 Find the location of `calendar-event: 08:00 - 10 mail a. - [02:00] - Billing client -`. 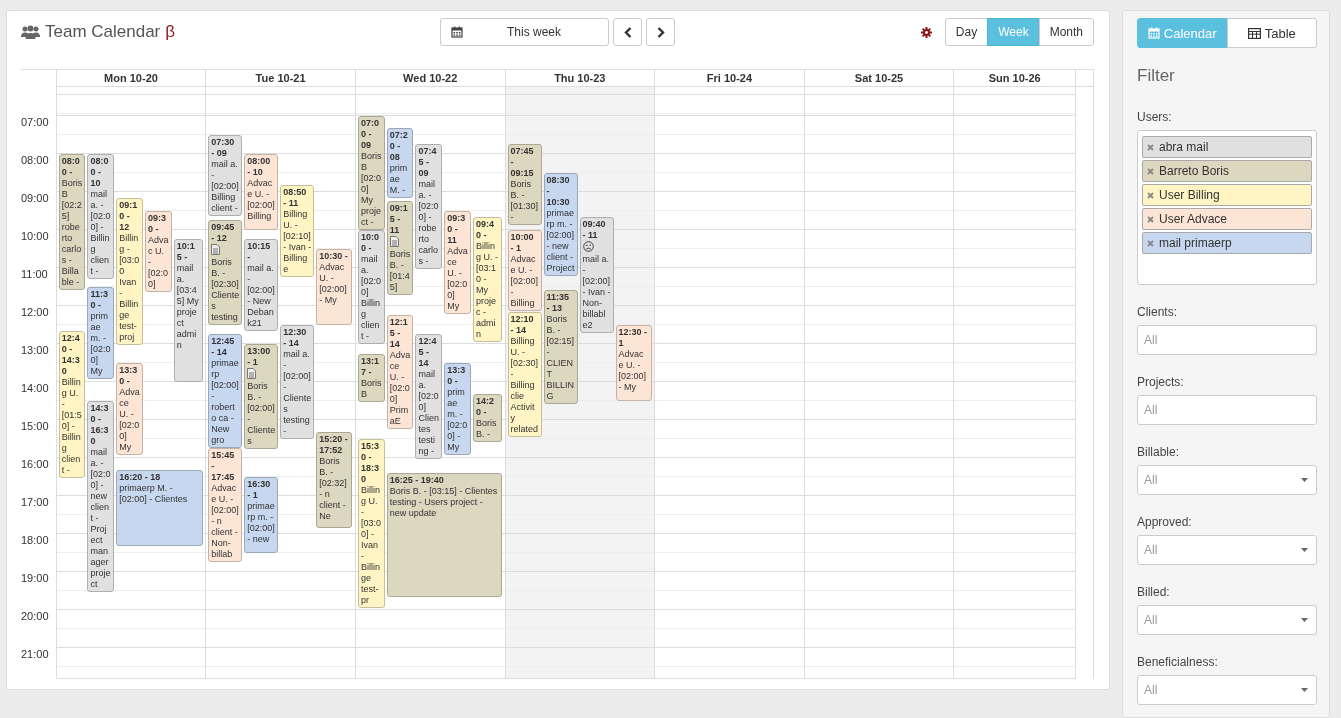

calendar-event: 08:00 - 10 mail a. - [02:00] - Billing client - is located at coordinates (101, 216).